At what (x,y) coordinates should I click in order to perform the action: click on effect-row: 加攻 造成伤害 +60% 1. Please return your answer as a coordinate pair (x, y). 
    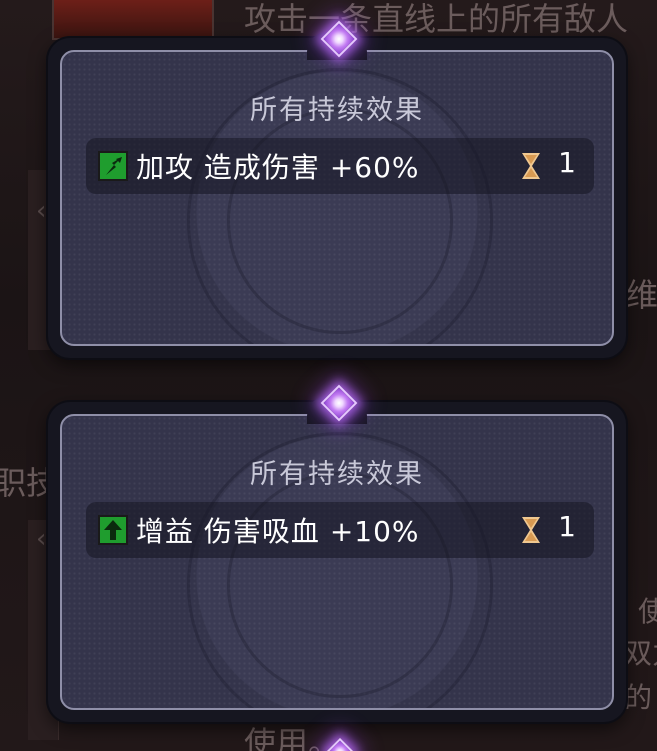
    Looking at the image, I should click on (340, 166).